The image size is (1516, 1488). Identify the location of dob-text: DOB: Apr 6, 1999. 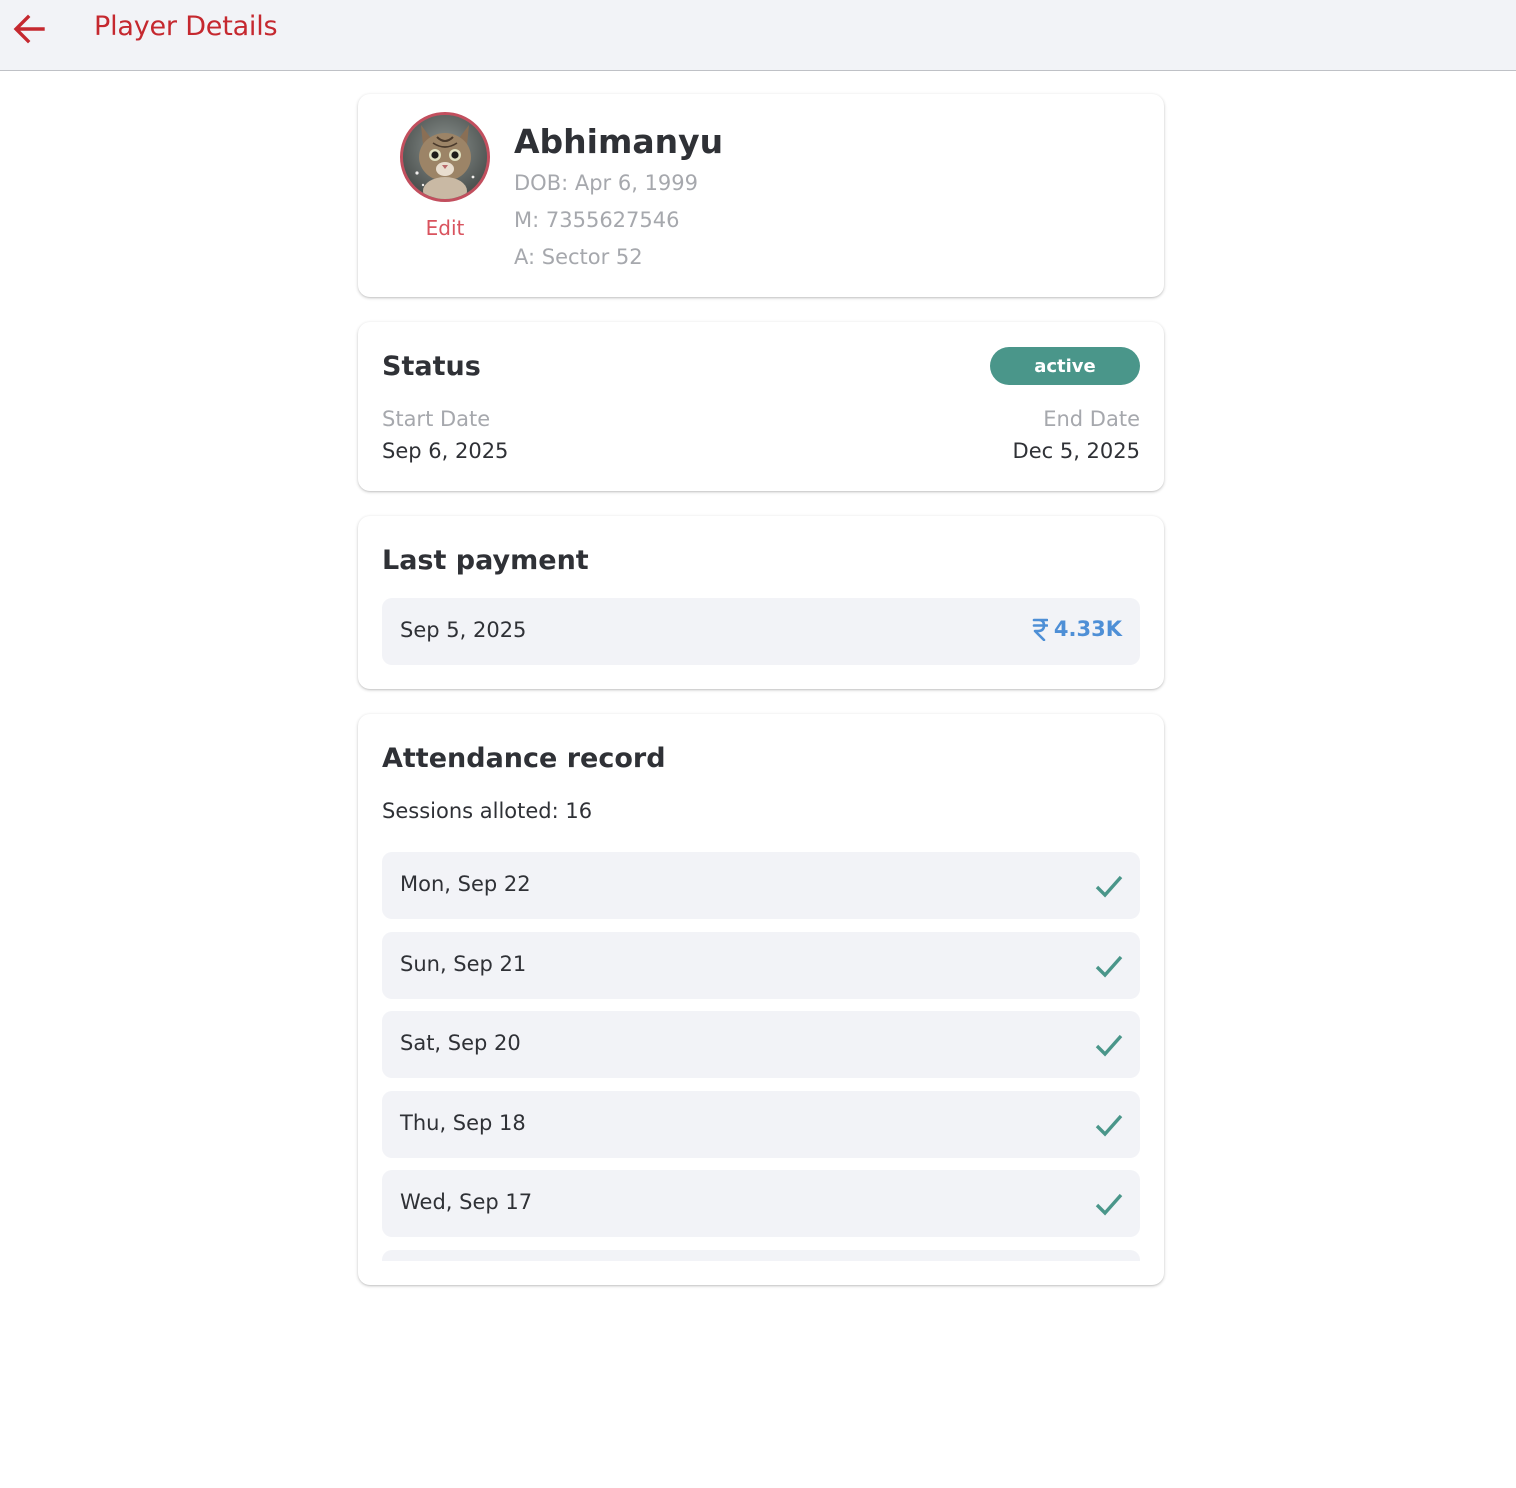
(606, 183).